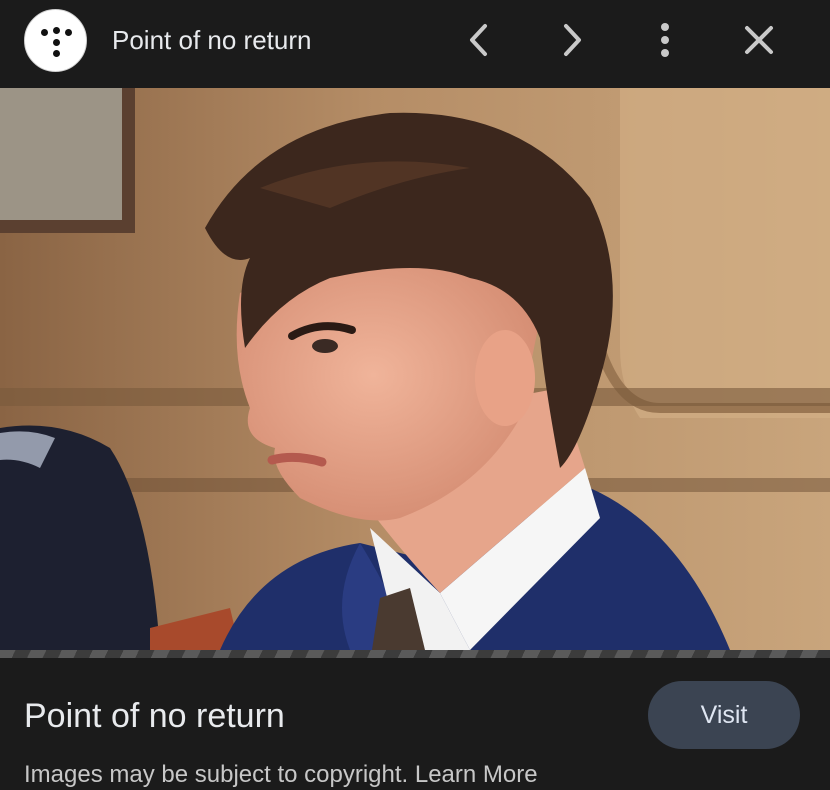 The image size is (830, 790). What do you see at coordinates (212, 40) in the screenshot?
I see `page-title: Point of no return` at bounding box center [212, 40].